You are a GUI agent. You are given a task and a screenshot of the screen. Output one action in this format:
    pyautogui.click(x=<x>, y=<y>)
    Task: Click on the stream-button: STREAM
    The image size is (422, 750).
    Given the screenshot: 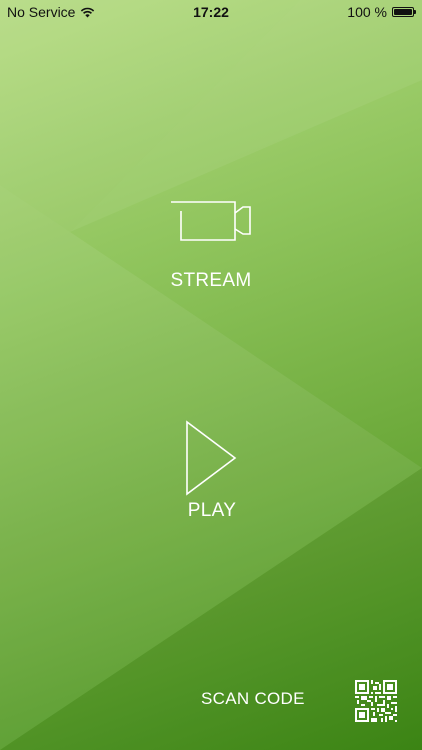 What is the action you would take?
    pyautogui.click(x=211, y=244)
    